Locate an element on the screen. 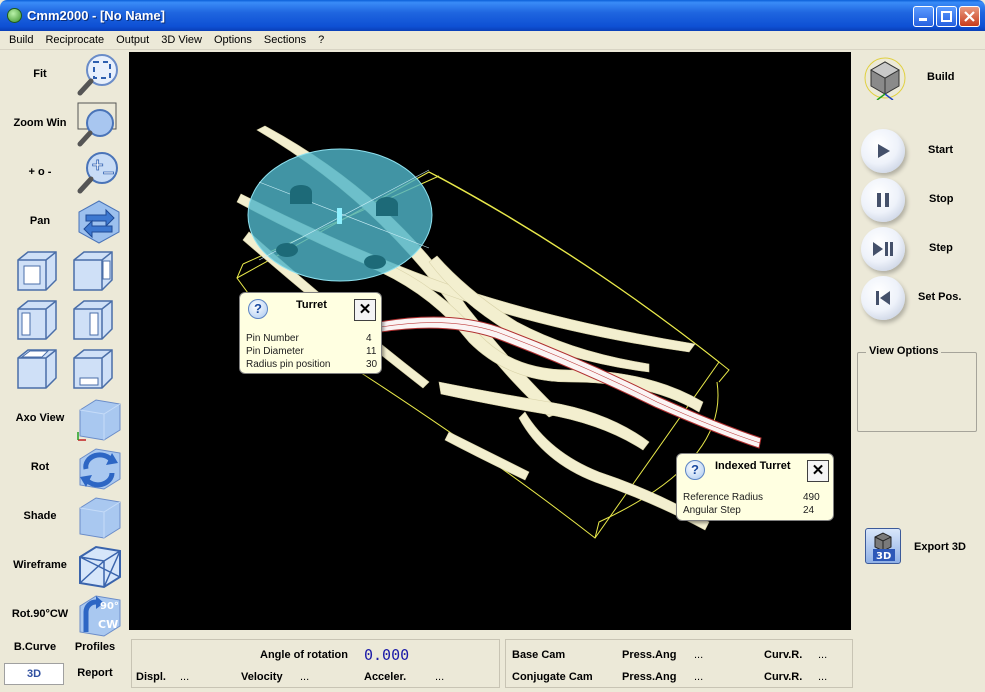  indexed-turret-popup-title: Indexed Turret is located at coordinates (753, 466).